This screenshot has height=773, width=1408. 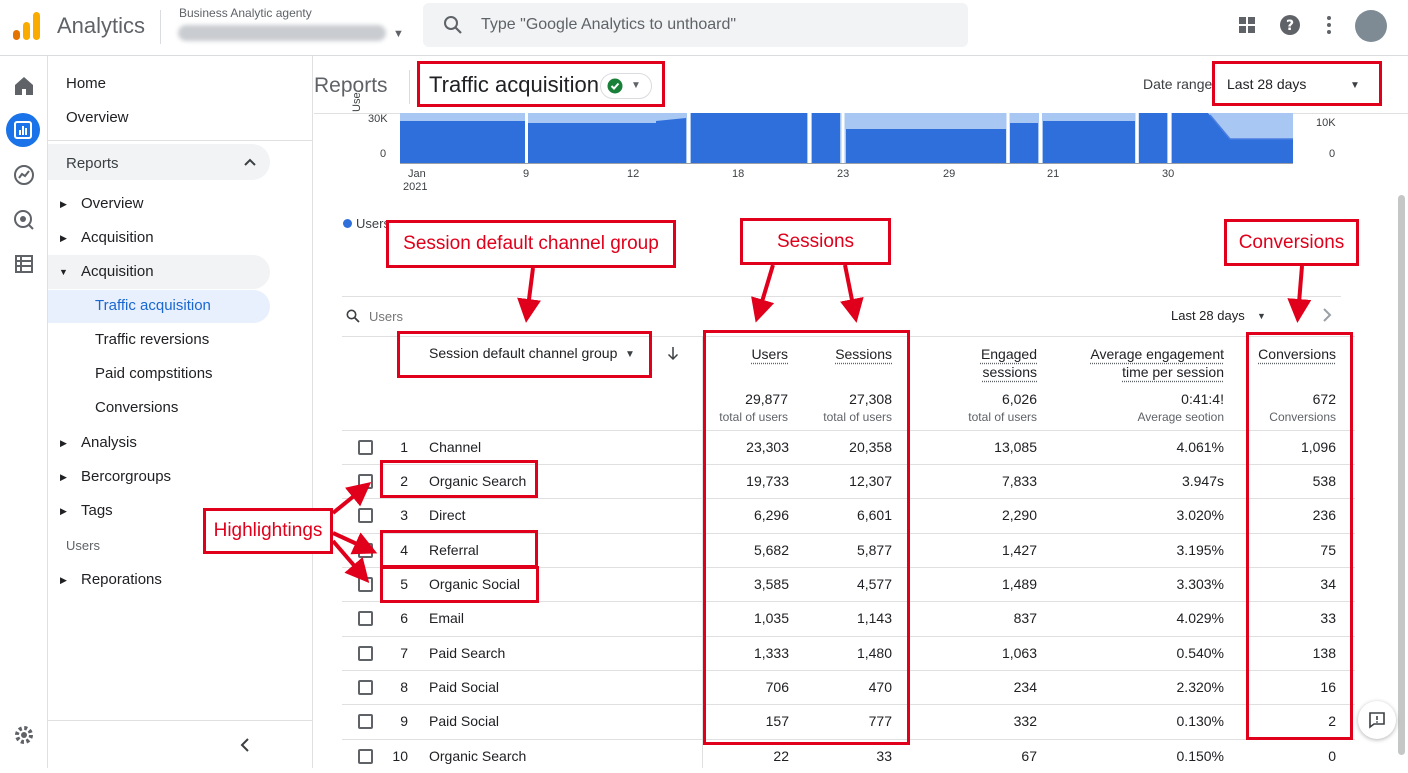 What do you see at coordinates (1200, 447) in the screenshot?
I see `row-avg-engagement: 4.061%` at bounding box center [1200, 447].